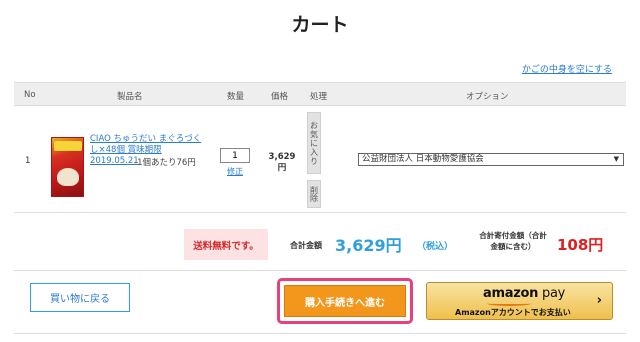 This screenshot has width=640, height=342. I want to click on empty-cart-link: かごの中身を空にする, so click(567, 68).